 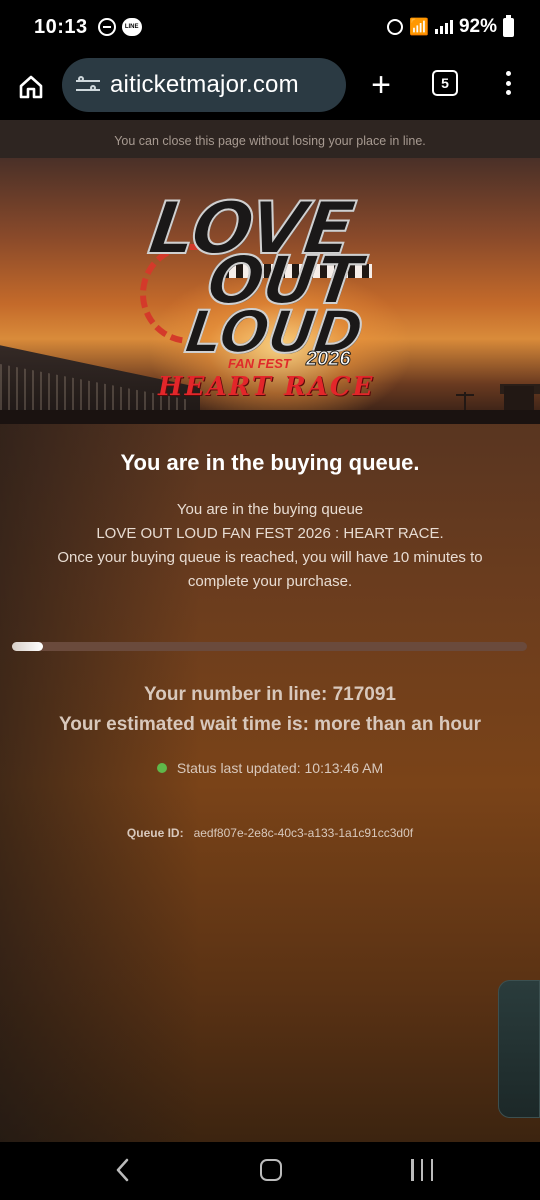 What do you see at coordinates (519, 1049) in the screenshot?
I see `floating-side-widget` at bounding box center [519, 1049].